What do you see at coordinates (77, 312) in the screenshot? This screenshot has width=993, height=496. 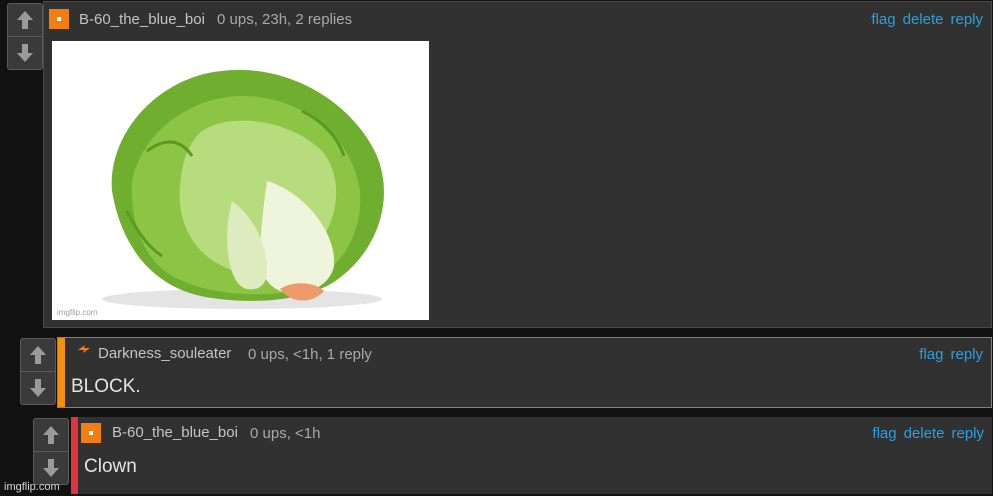 I see `image-watermark: imgflip.com` at bounding box center [77, 312].